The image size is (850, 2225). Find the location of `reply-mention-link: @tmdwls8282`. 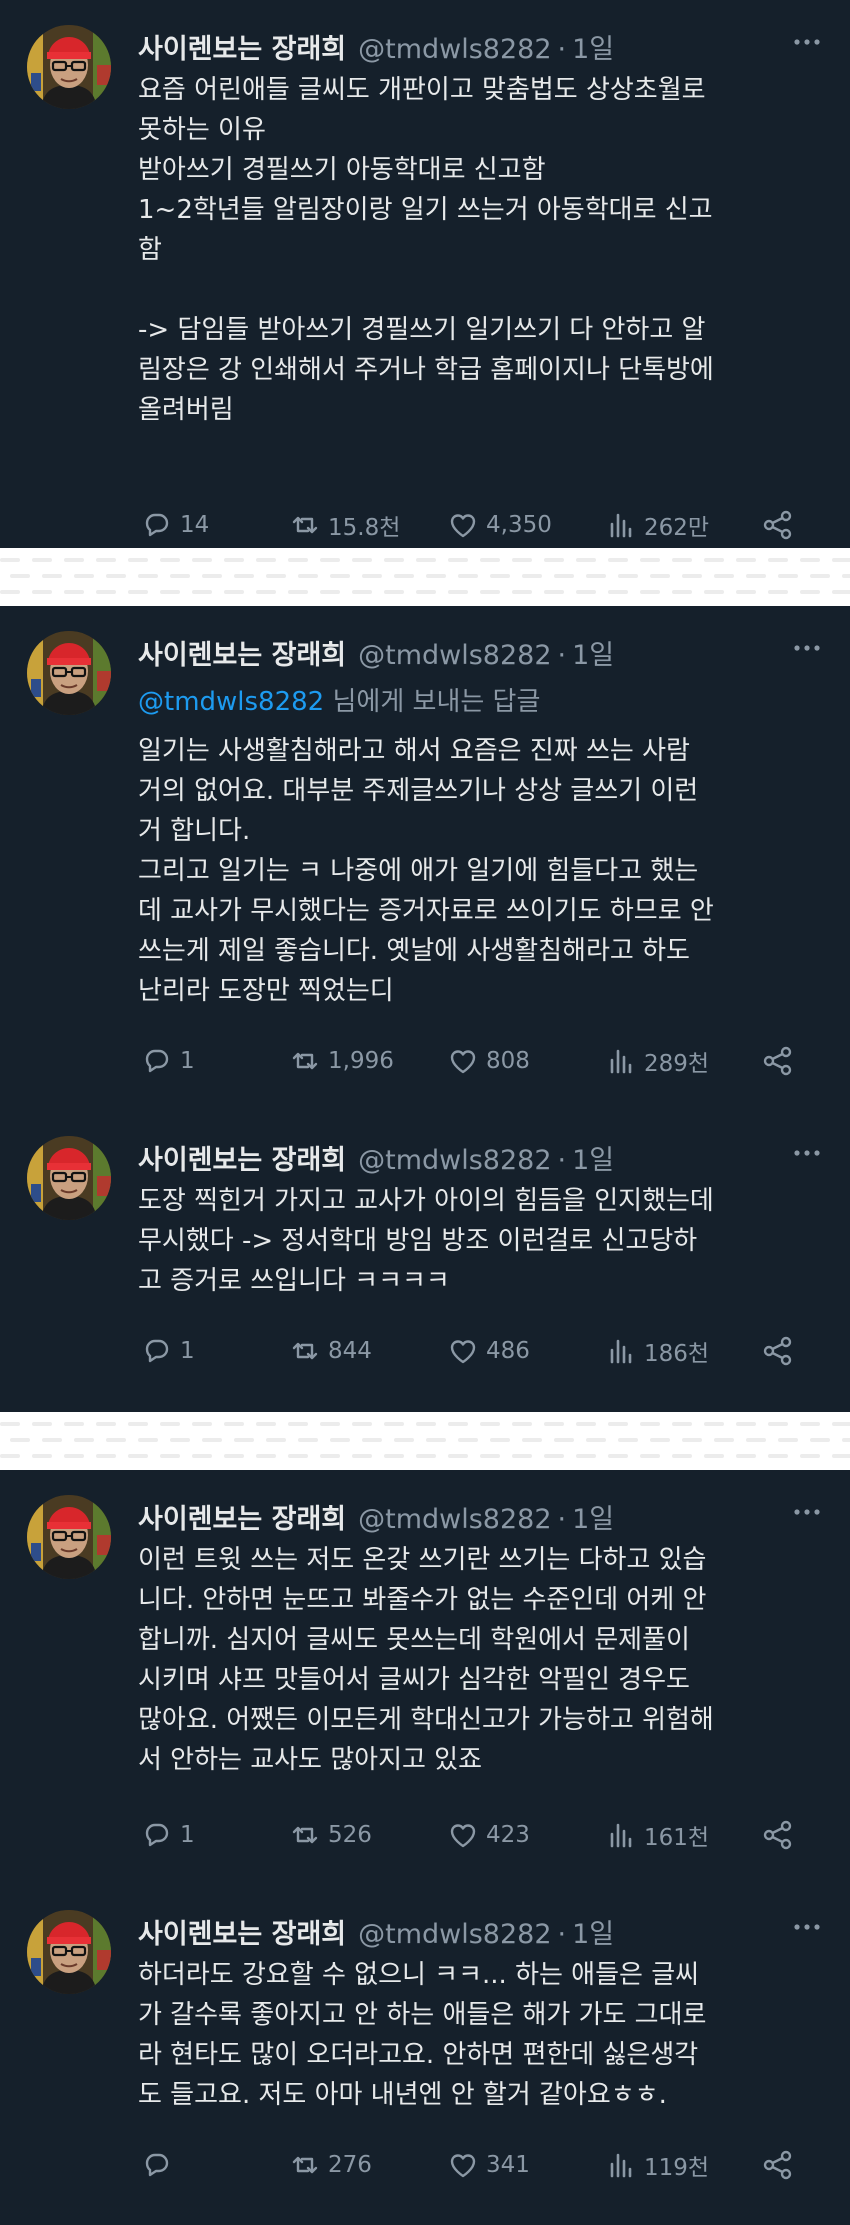

reply-mention-link: @tmdwls8282 is located at coordinates (231, 702).